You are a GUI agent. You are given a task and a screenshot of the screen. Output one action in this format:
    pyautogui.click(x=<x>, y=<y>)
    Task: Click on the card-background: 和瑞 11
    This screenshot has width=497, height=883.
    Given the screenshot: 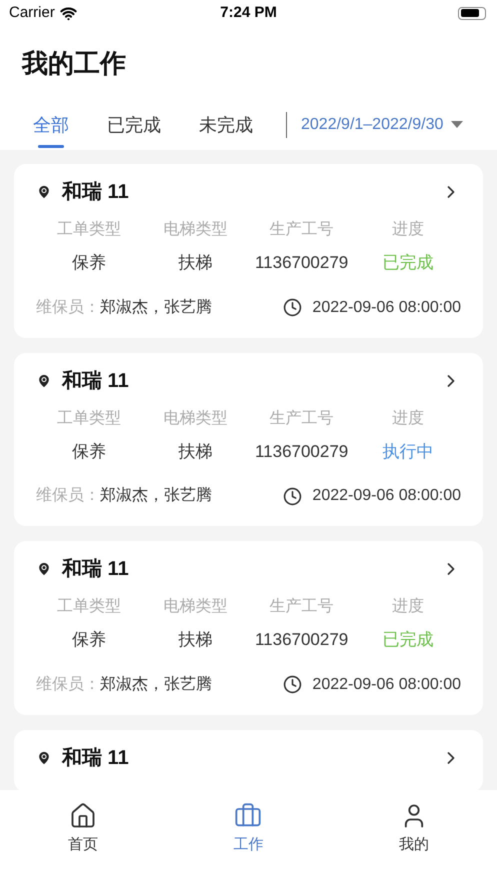 What is the action you would take?
    pyautogui.click(x=248, y=760)
    